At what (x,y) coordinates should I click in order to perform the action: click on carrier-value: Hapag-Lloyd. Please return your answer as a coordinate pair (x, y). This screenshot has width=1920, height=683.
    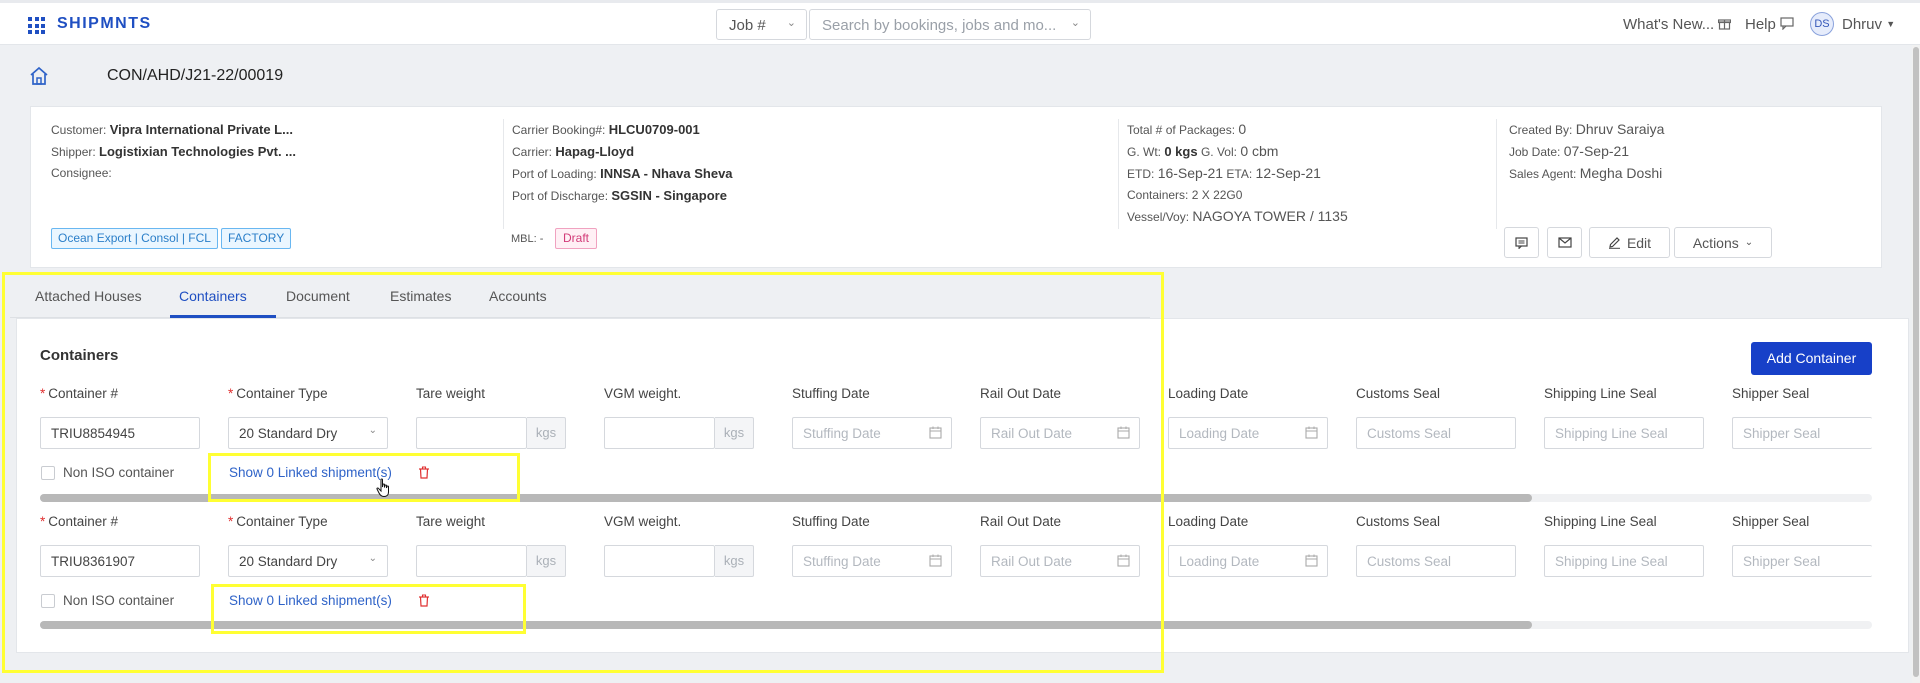
    Looking at the image, I should click on (595, 151).